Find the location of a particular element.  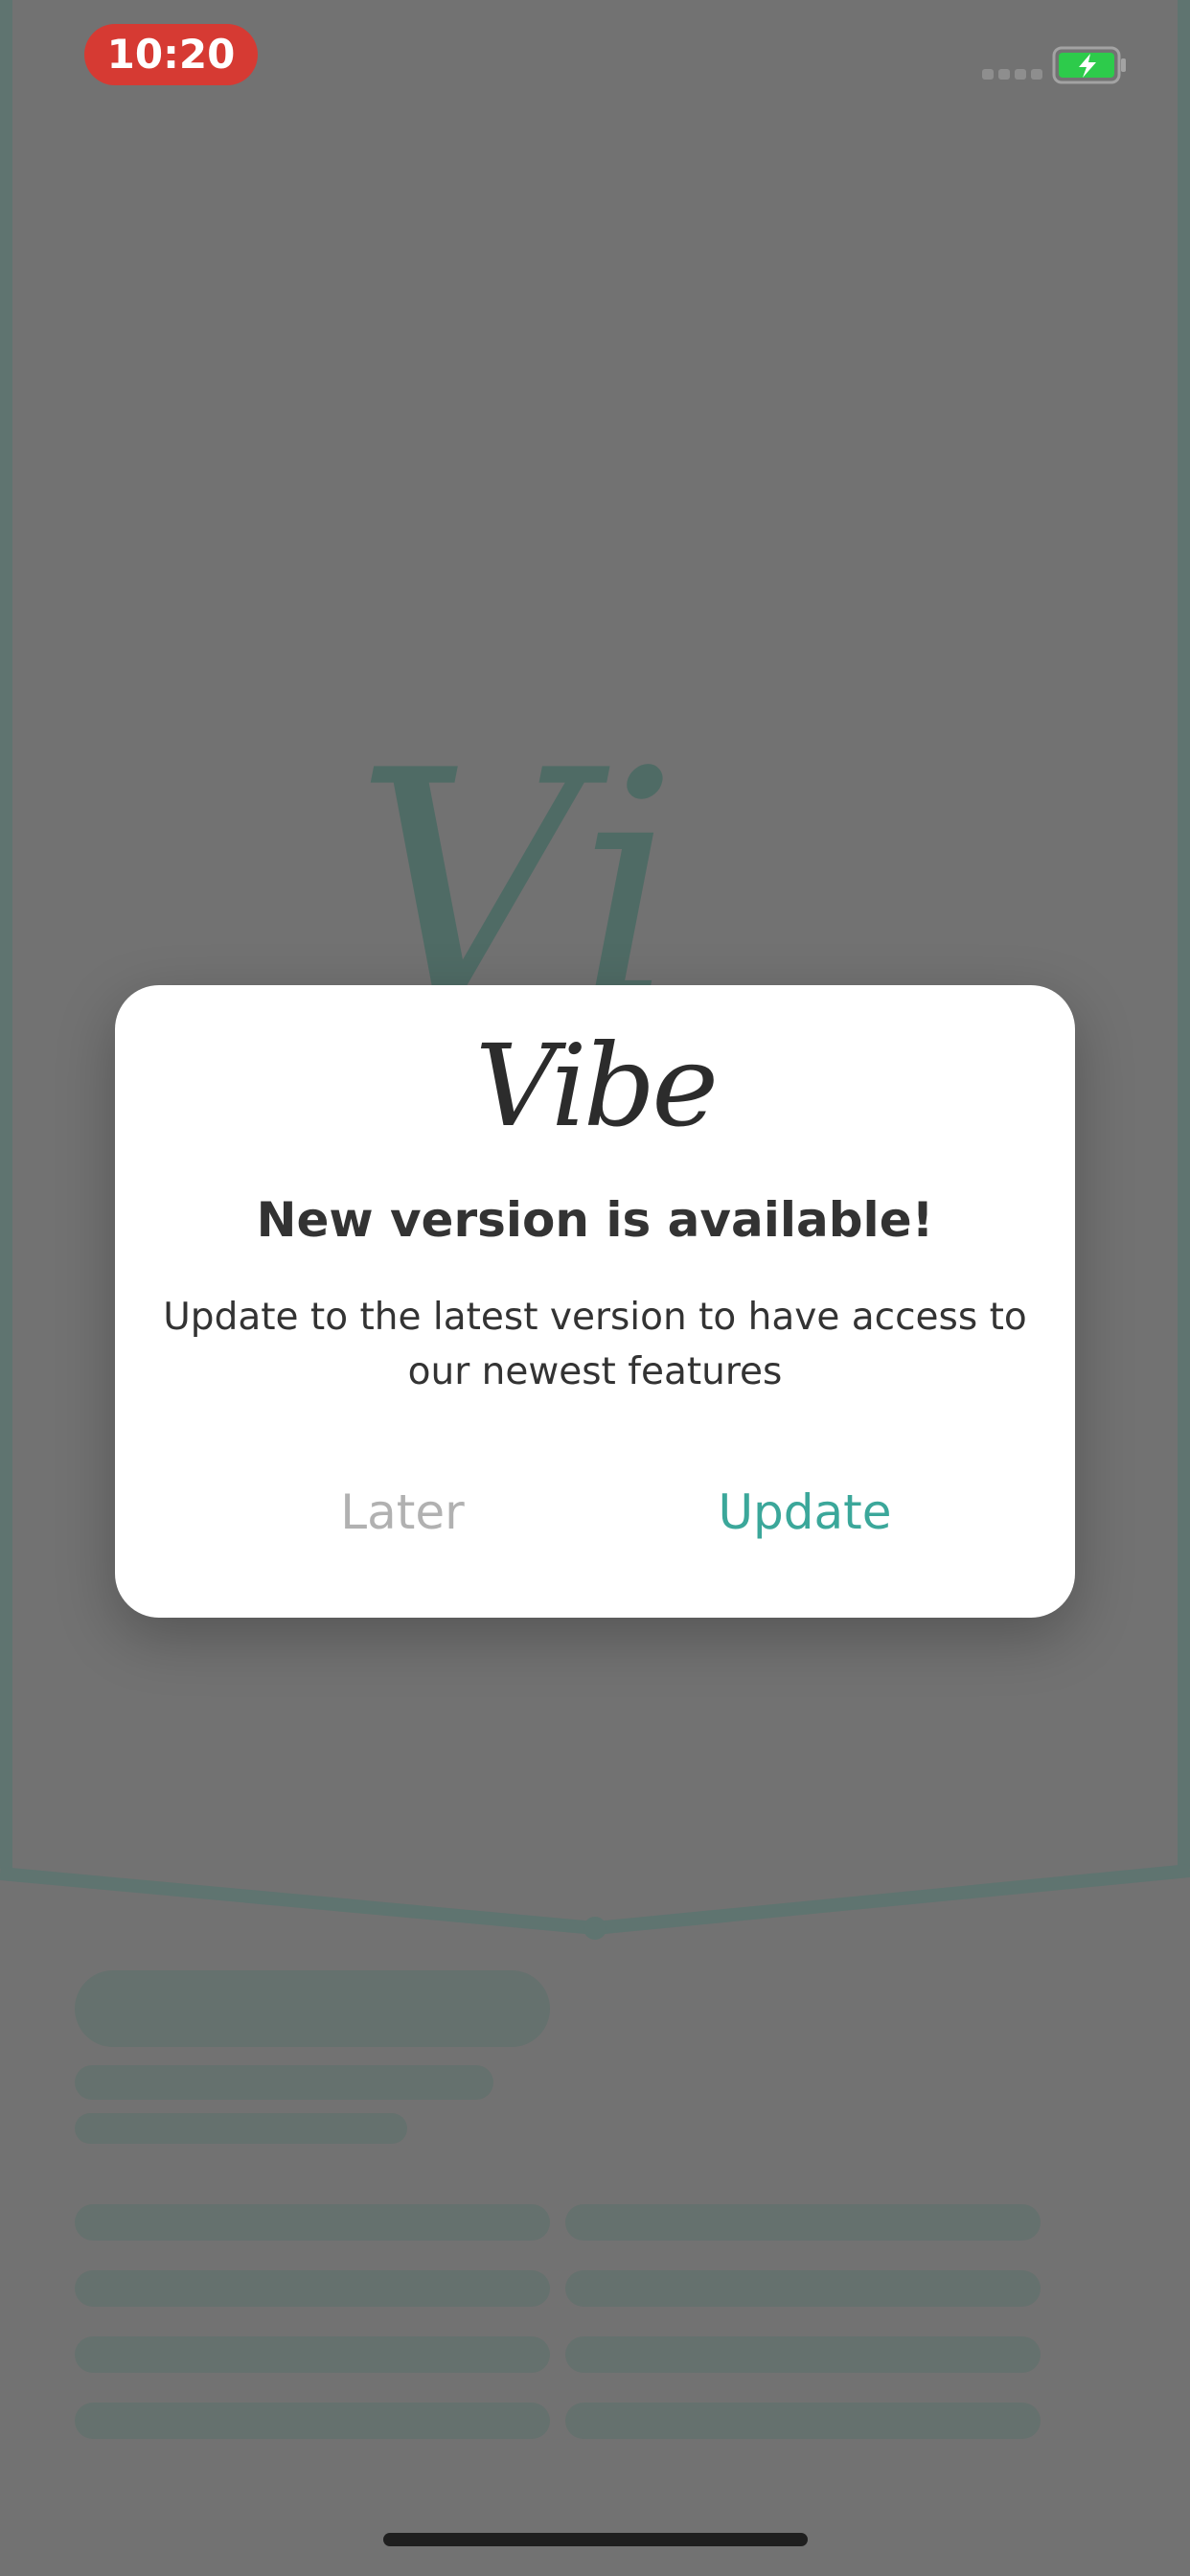

status-time: 10:20 is located at coordinates (171, 54).